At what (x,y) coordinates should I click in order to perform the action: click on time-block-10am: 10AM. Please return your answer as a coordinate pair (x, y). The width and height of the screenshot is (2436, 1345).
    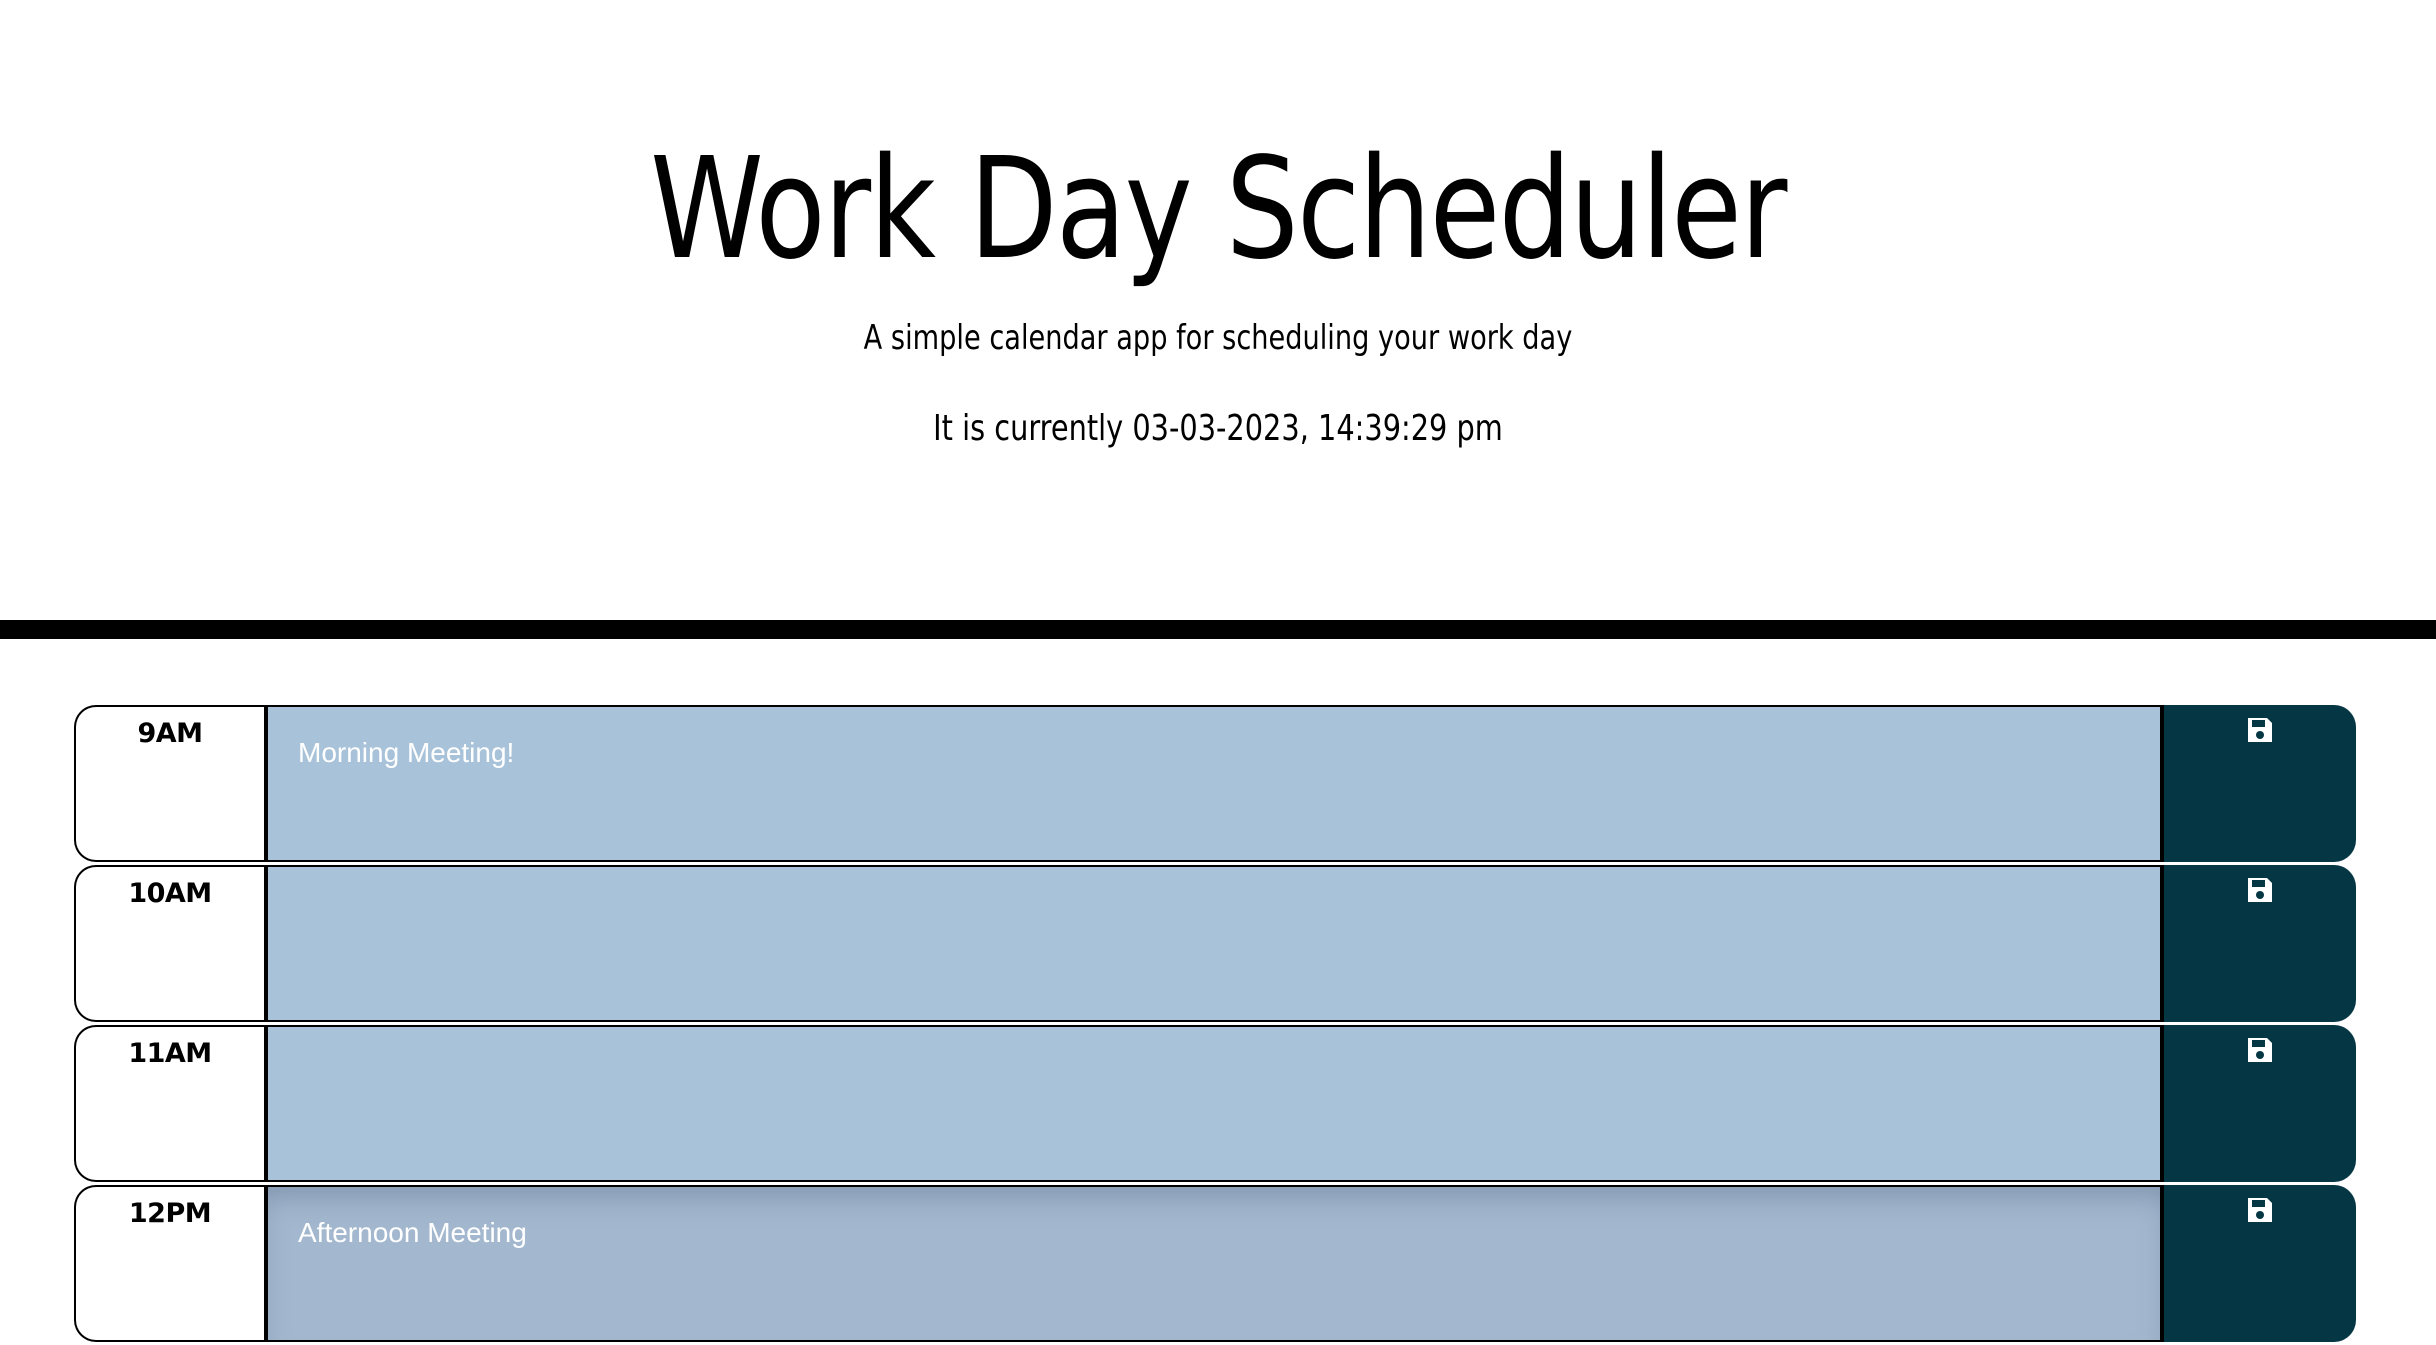
    Looking at the image, I should click on (1215, 943).